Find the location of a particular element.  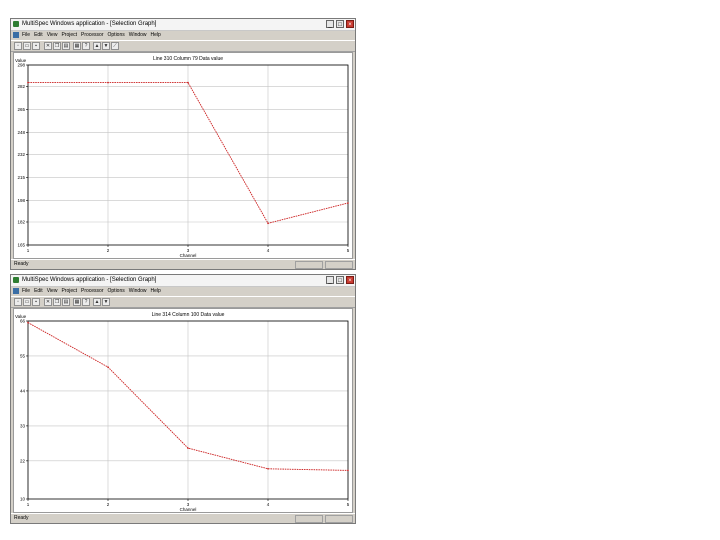

y-tick-label: 232 is located at coordinates (21, 154).